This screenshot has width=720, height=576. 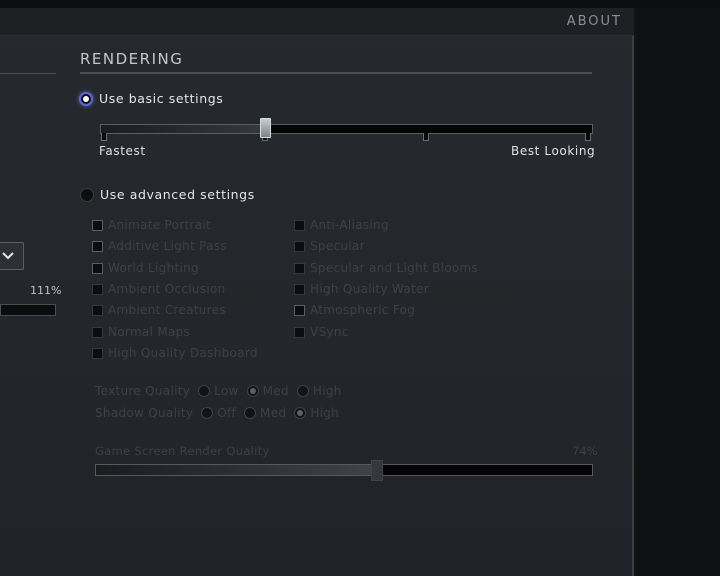 I want to click on texture-med-radio, so click(x=252, y=391).